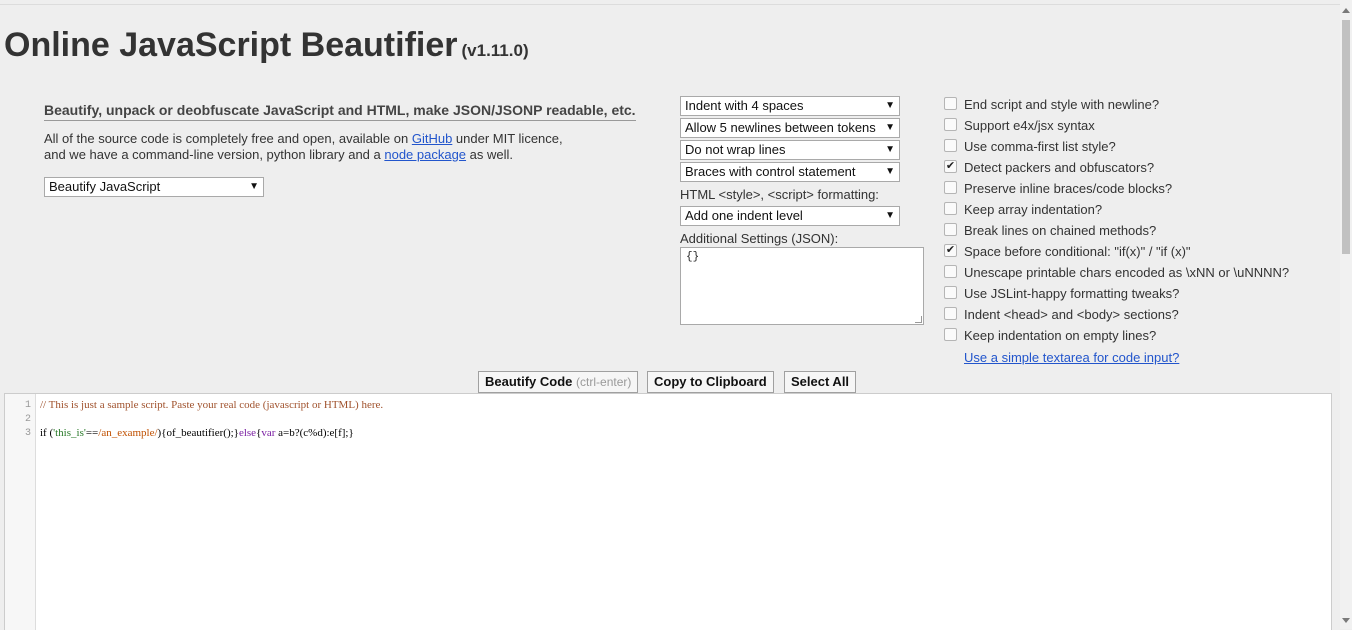 This screenshot has height=630, width=1352. Describe the element at coordinates (918, 319) in the screenshot. I see `resize-grip-icon` at that location.